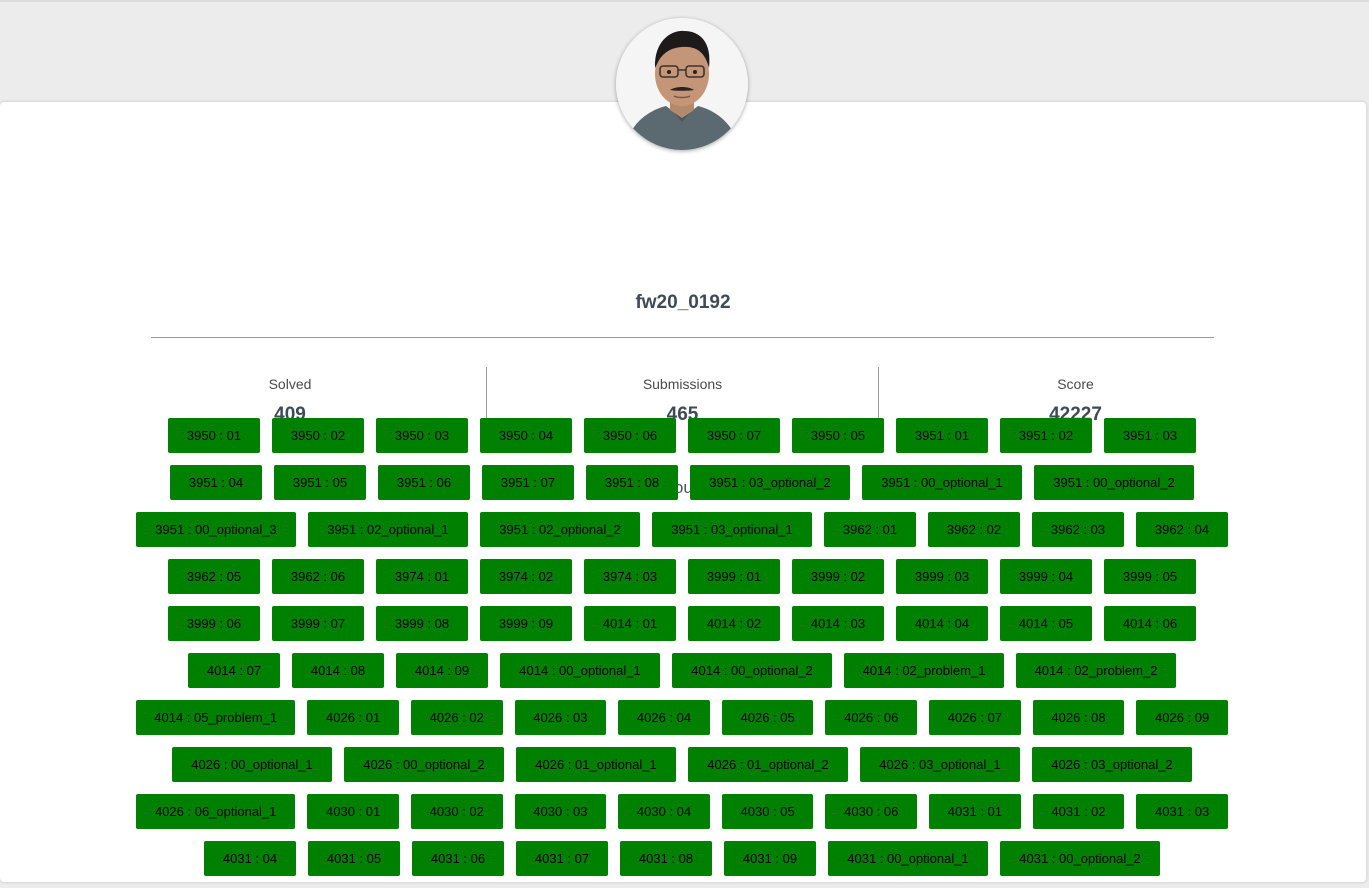 The width and height of the screenshot is (1369, 888). Describe the element at coordinates (318, 435) in the screenshot. I see `problem-button: 3950 : 02` at that location.